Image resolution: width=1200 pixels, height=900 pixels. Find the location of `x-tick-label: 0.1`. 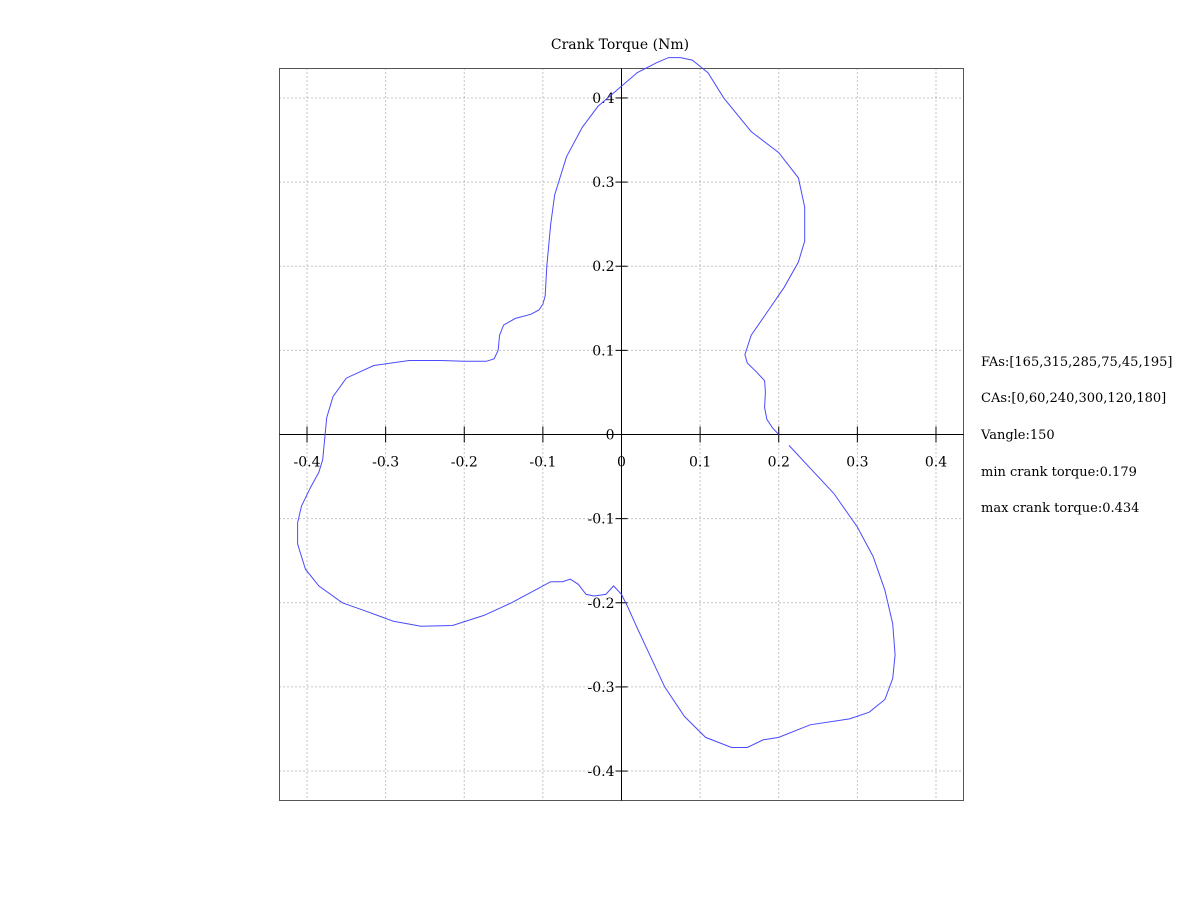

x-tick-label: 0.1 is located at coordinates (700, 463).